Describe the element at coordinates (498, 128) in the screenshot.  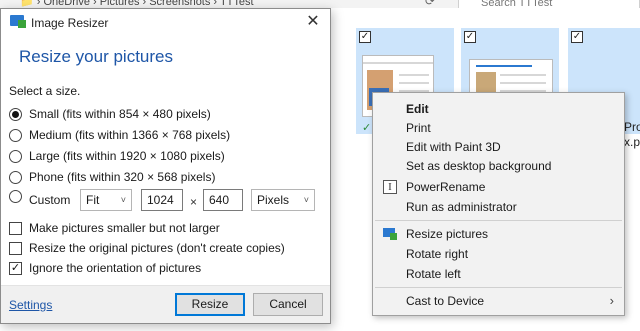
I see `menu-item-print: Print` at that location.